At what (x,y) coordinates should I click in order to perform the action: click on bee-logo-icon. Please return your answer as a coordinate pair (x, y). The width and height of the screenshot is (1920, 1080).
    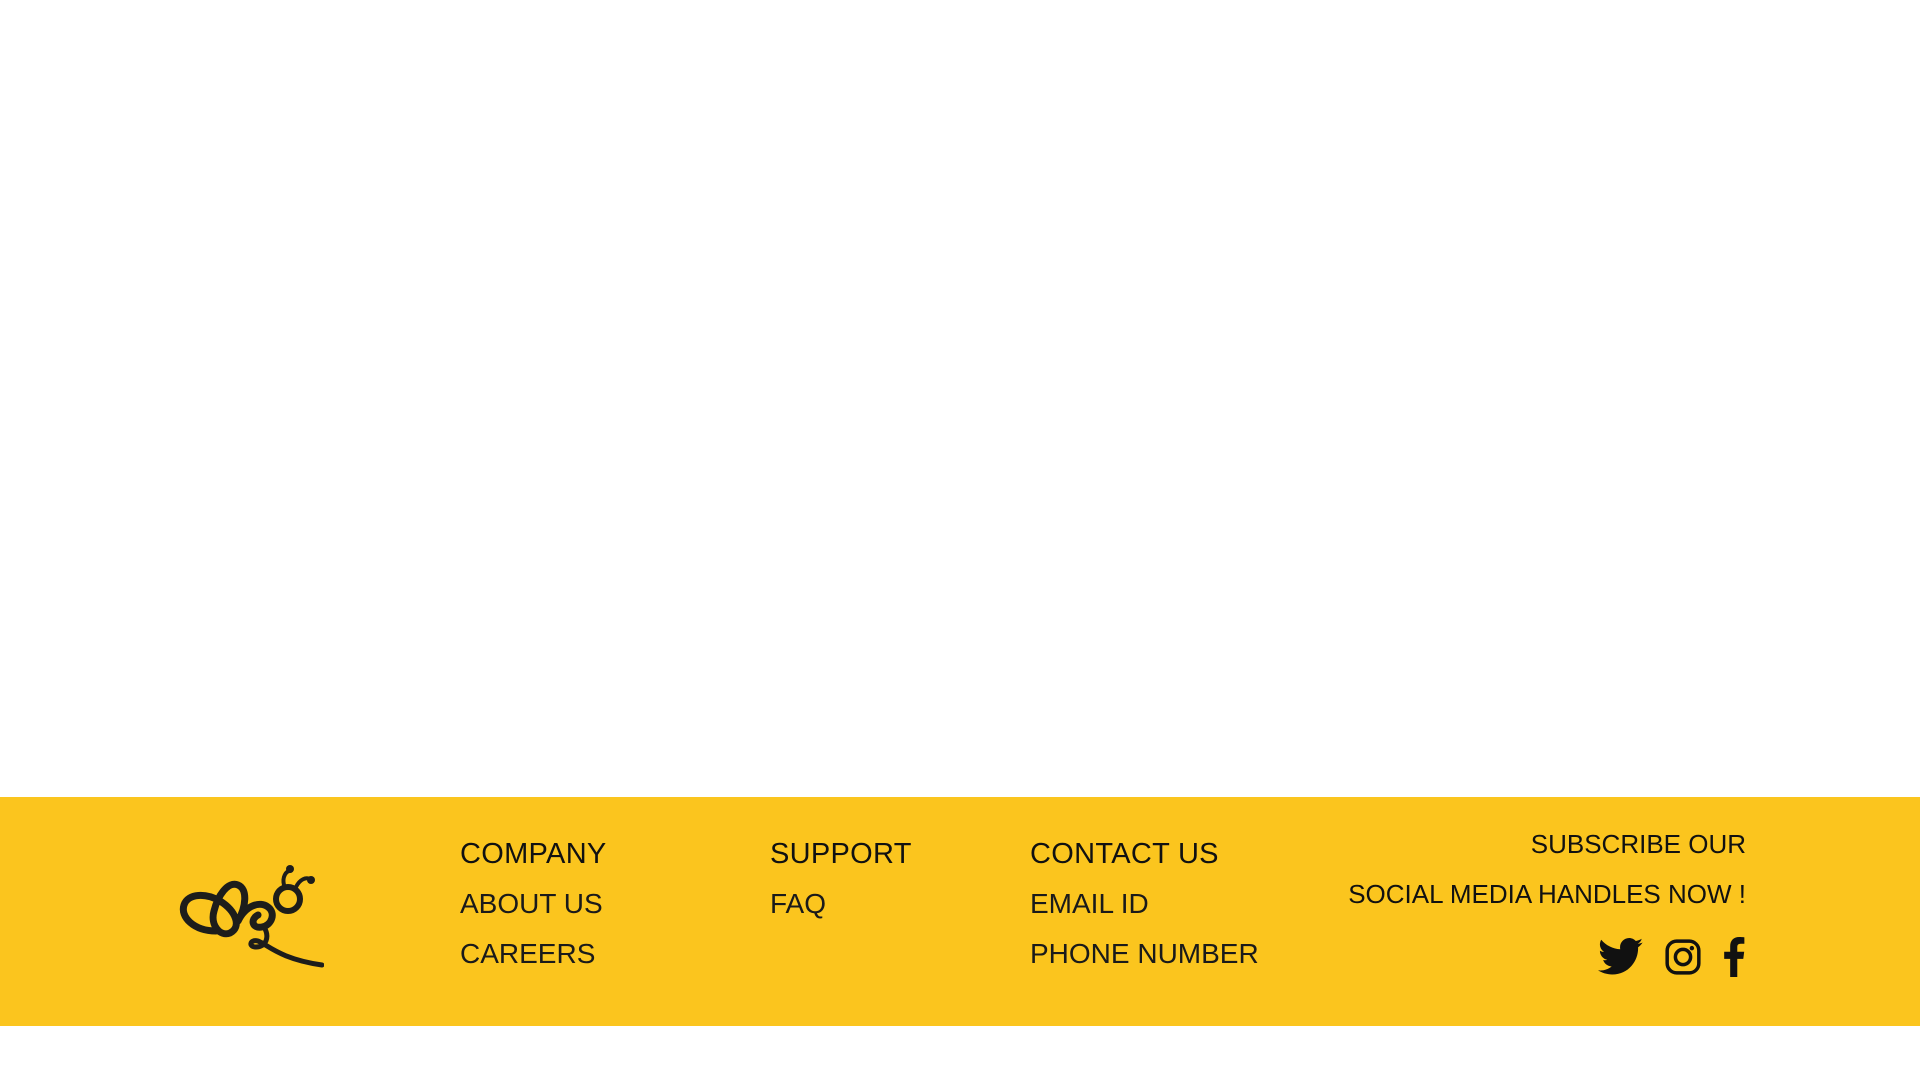
    Looking at the image, I should click on (250, 913).